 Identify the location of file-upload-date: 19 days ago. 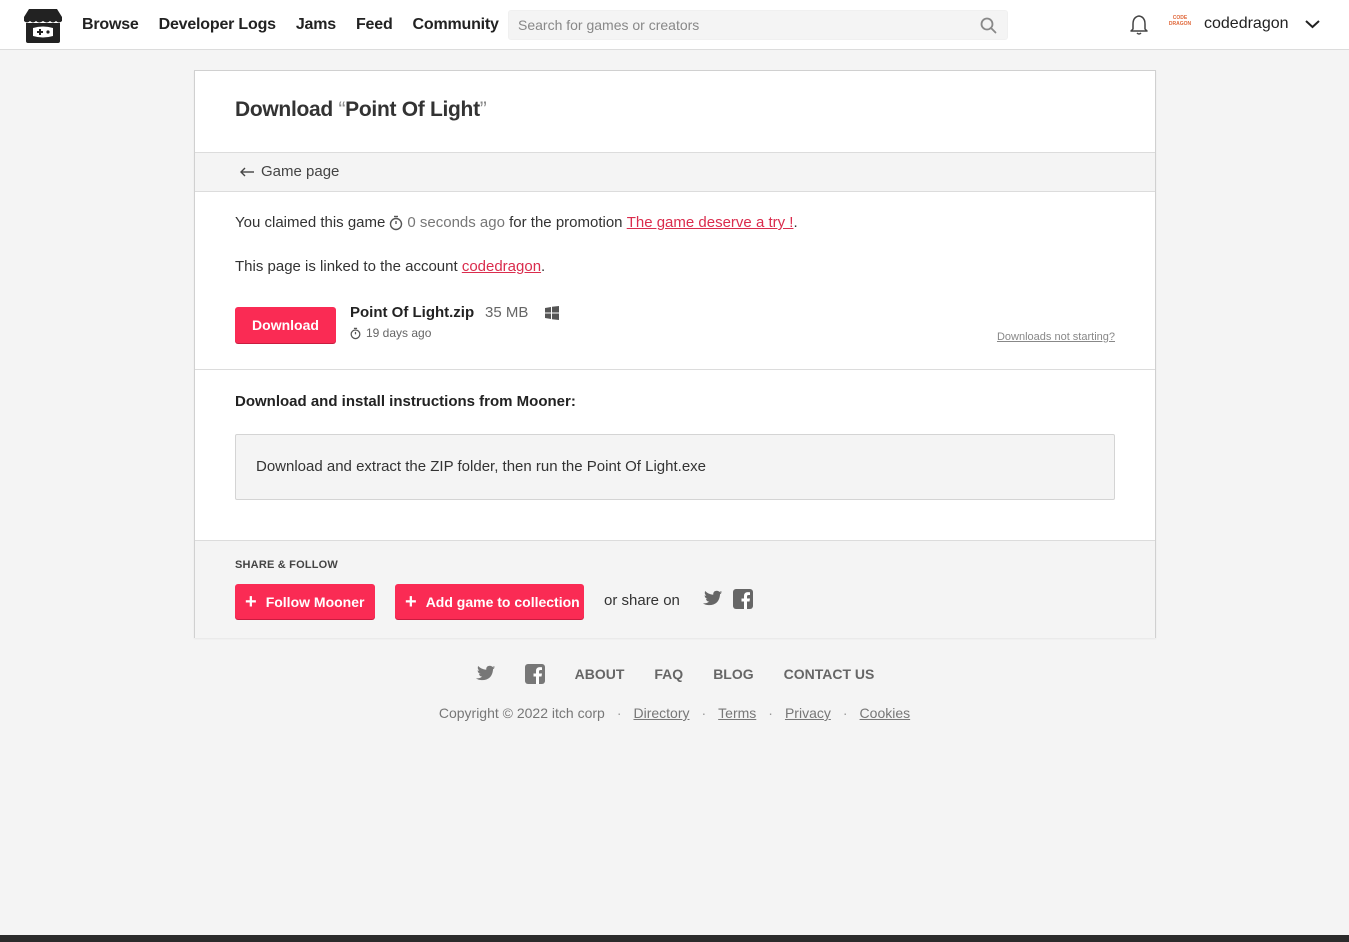
(390, 333).